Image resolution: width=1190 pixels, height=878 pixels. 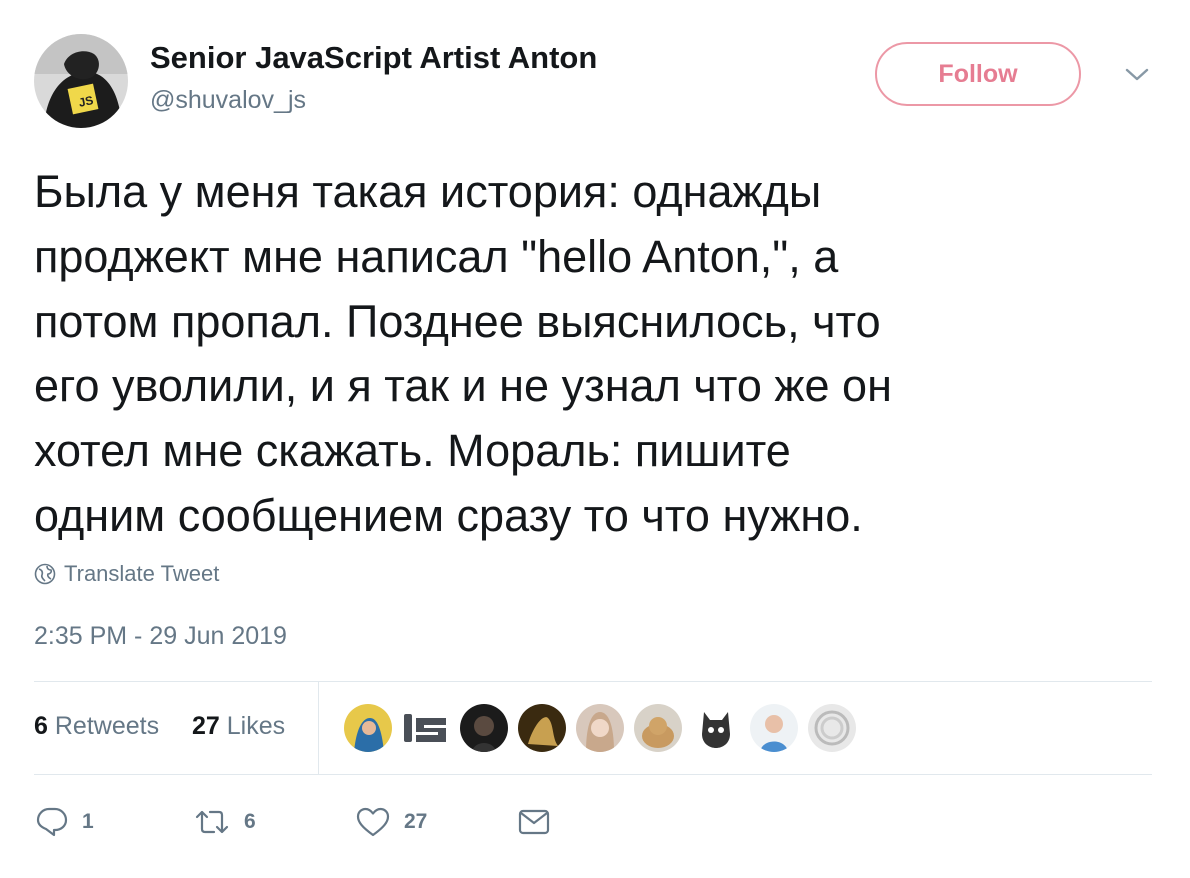 I want to click on heart-icon, so click(x=373, y=822).